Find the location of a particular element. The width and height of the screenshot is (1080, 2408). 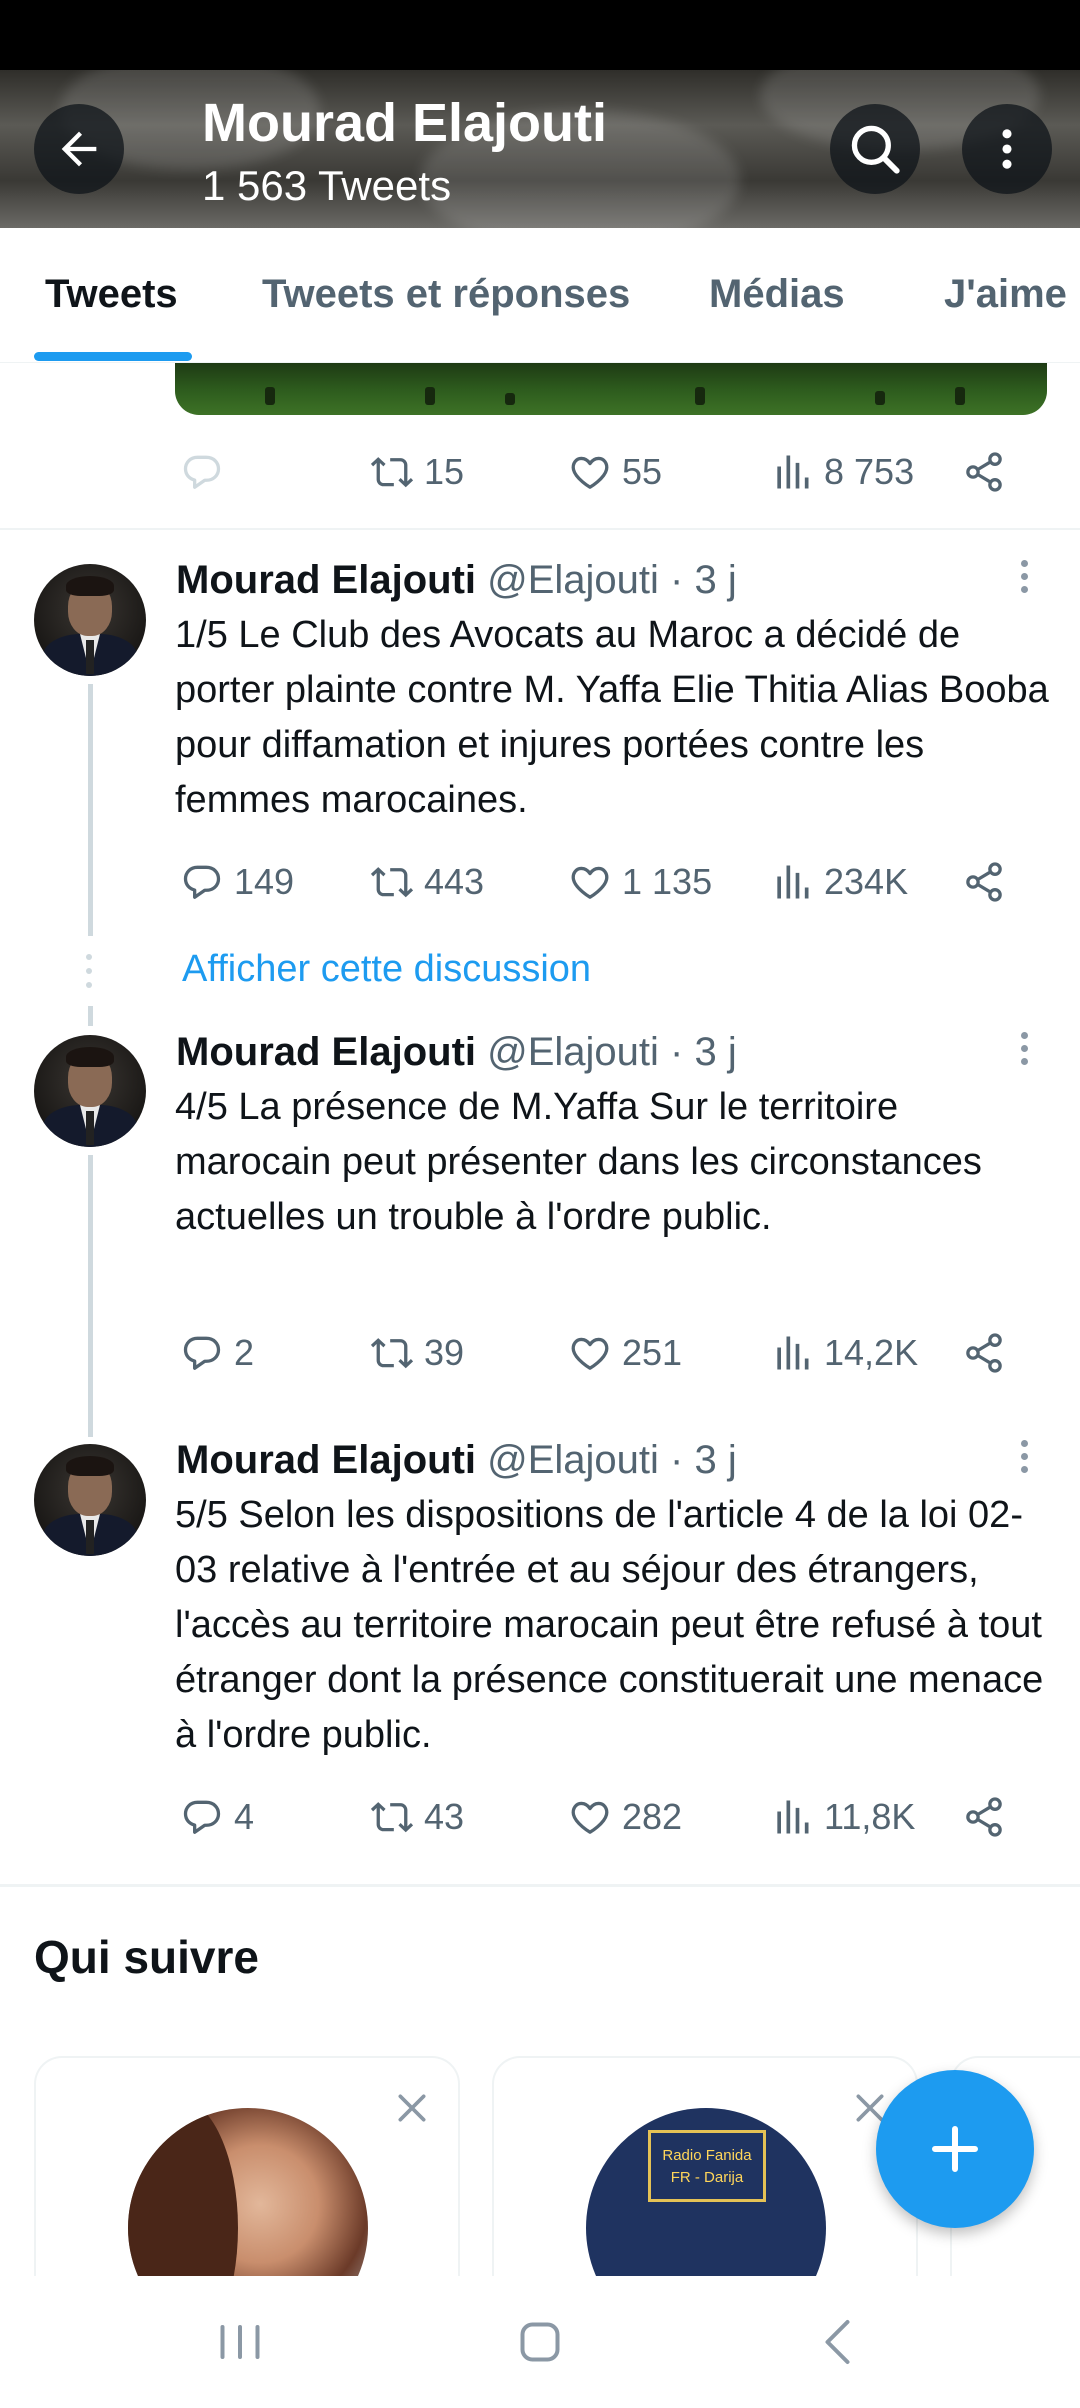

tweet-actions: 149 443 1 135 234K is located at coordinates (600, 882).